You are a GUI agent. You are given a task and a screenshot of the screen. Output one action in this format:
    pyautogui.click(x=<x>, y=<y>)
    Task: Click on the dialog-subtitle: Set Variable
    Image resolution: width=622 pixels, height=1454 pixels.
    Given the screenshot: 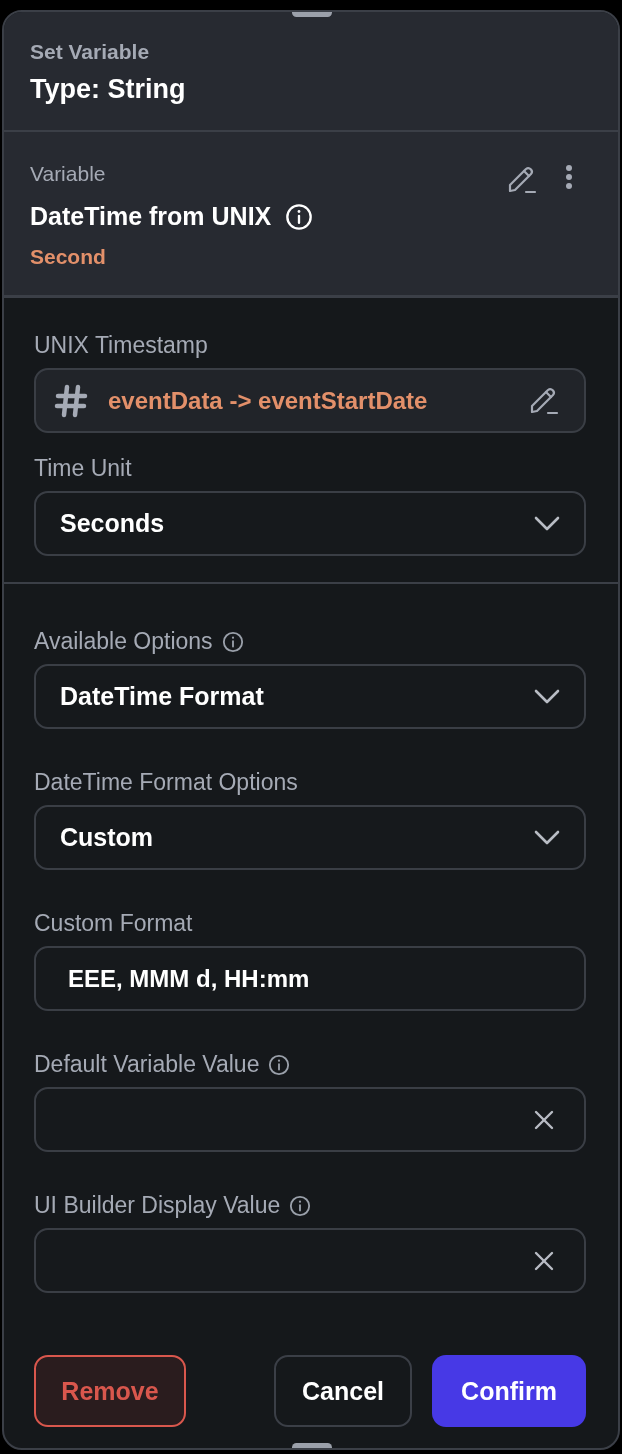 What is the action you would take?
    pyautogui.click(x=90, y=52)
    